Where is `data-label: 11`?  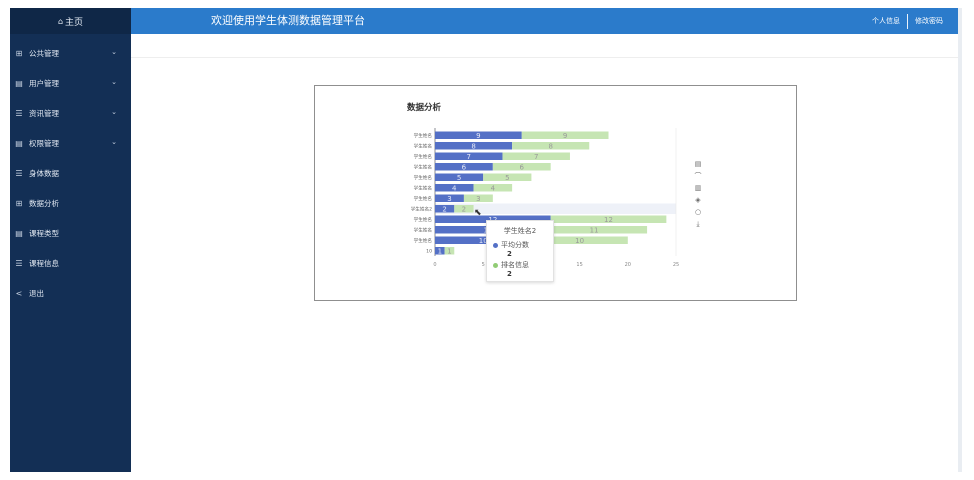 data-label: 11 is located at coordinates (594, 231).